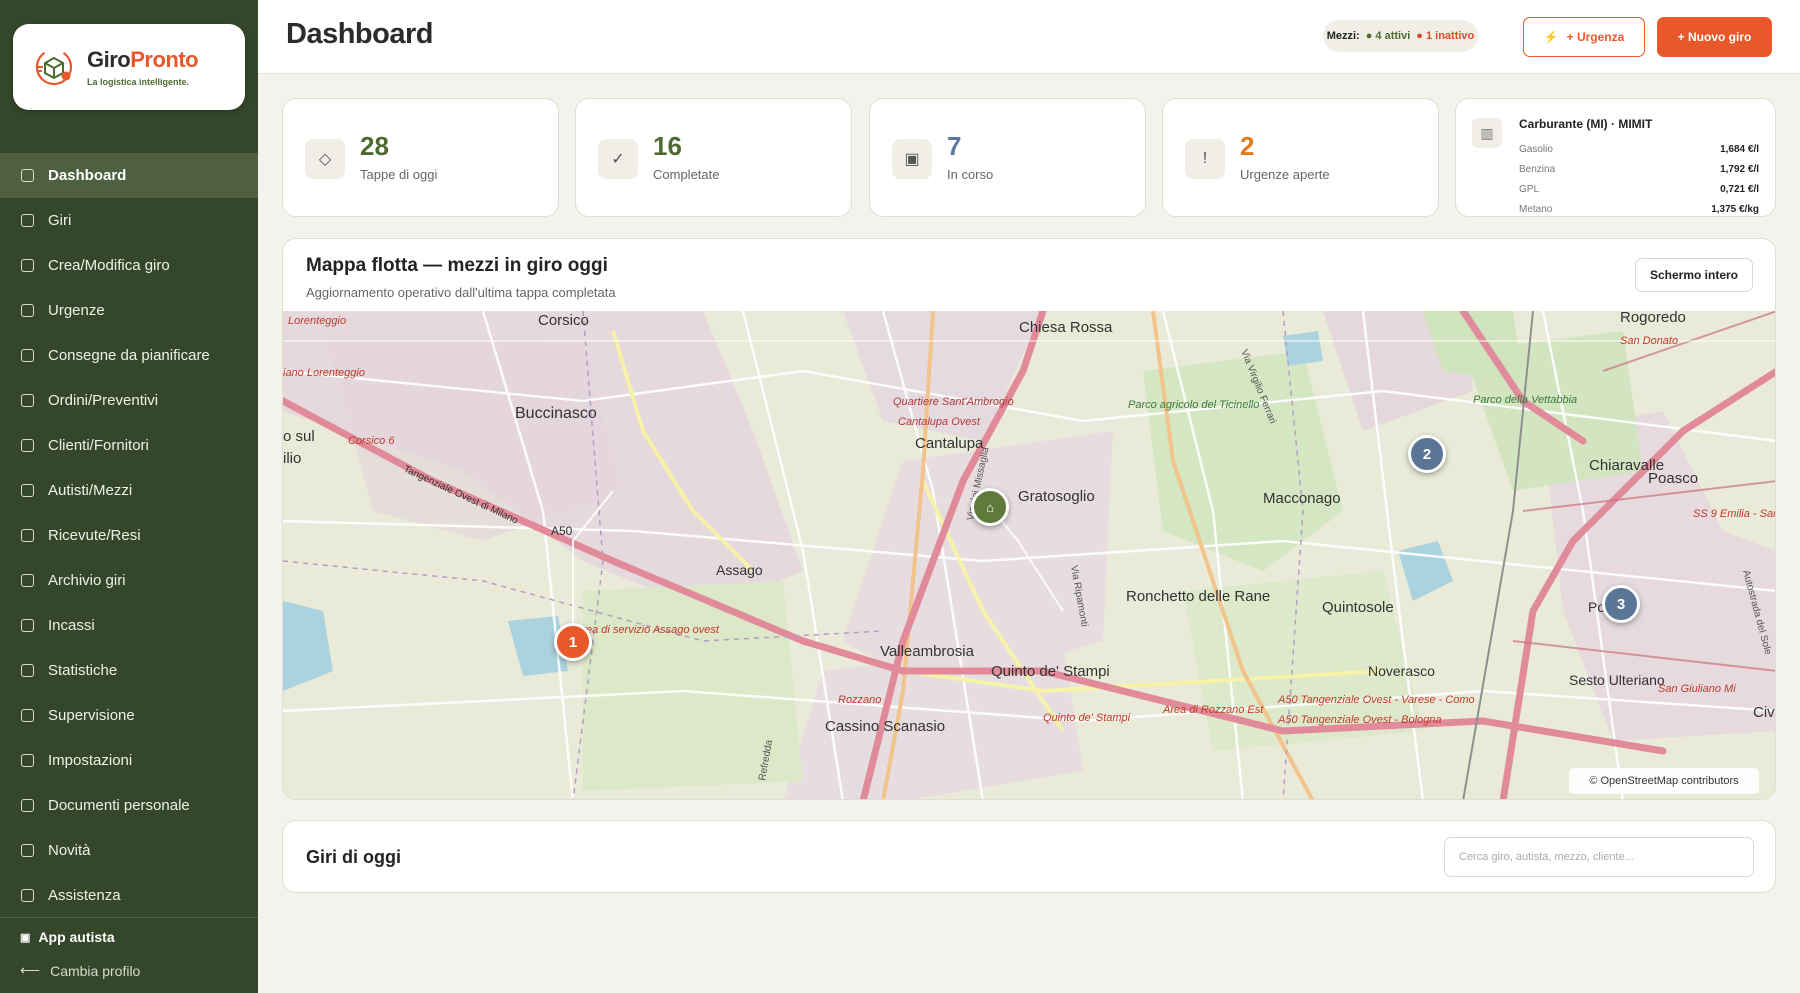 This screenshot has width=1800, height=993. I want to click on new-tour-button: + Nuovo giro, so click(1714, 37).